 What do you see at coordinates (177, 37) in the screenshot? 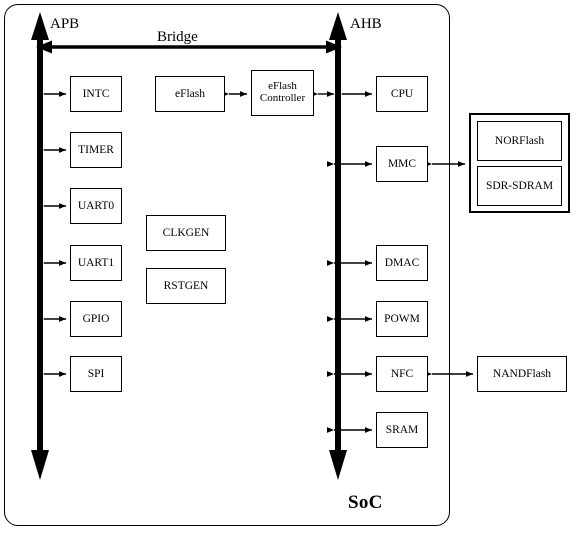
I see `bridge-label: Bridge` at bounding box center [177, 37].